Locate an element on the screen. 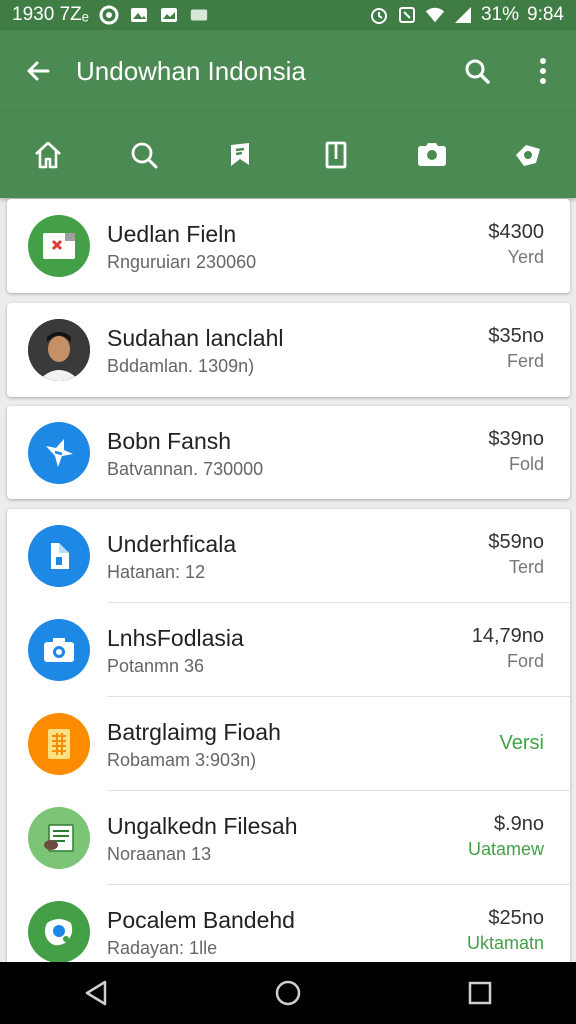 The image size is (576, 1024). status-bar: 1930 7Zₑ 31% 9:84 is located at coordinates (288, 15).